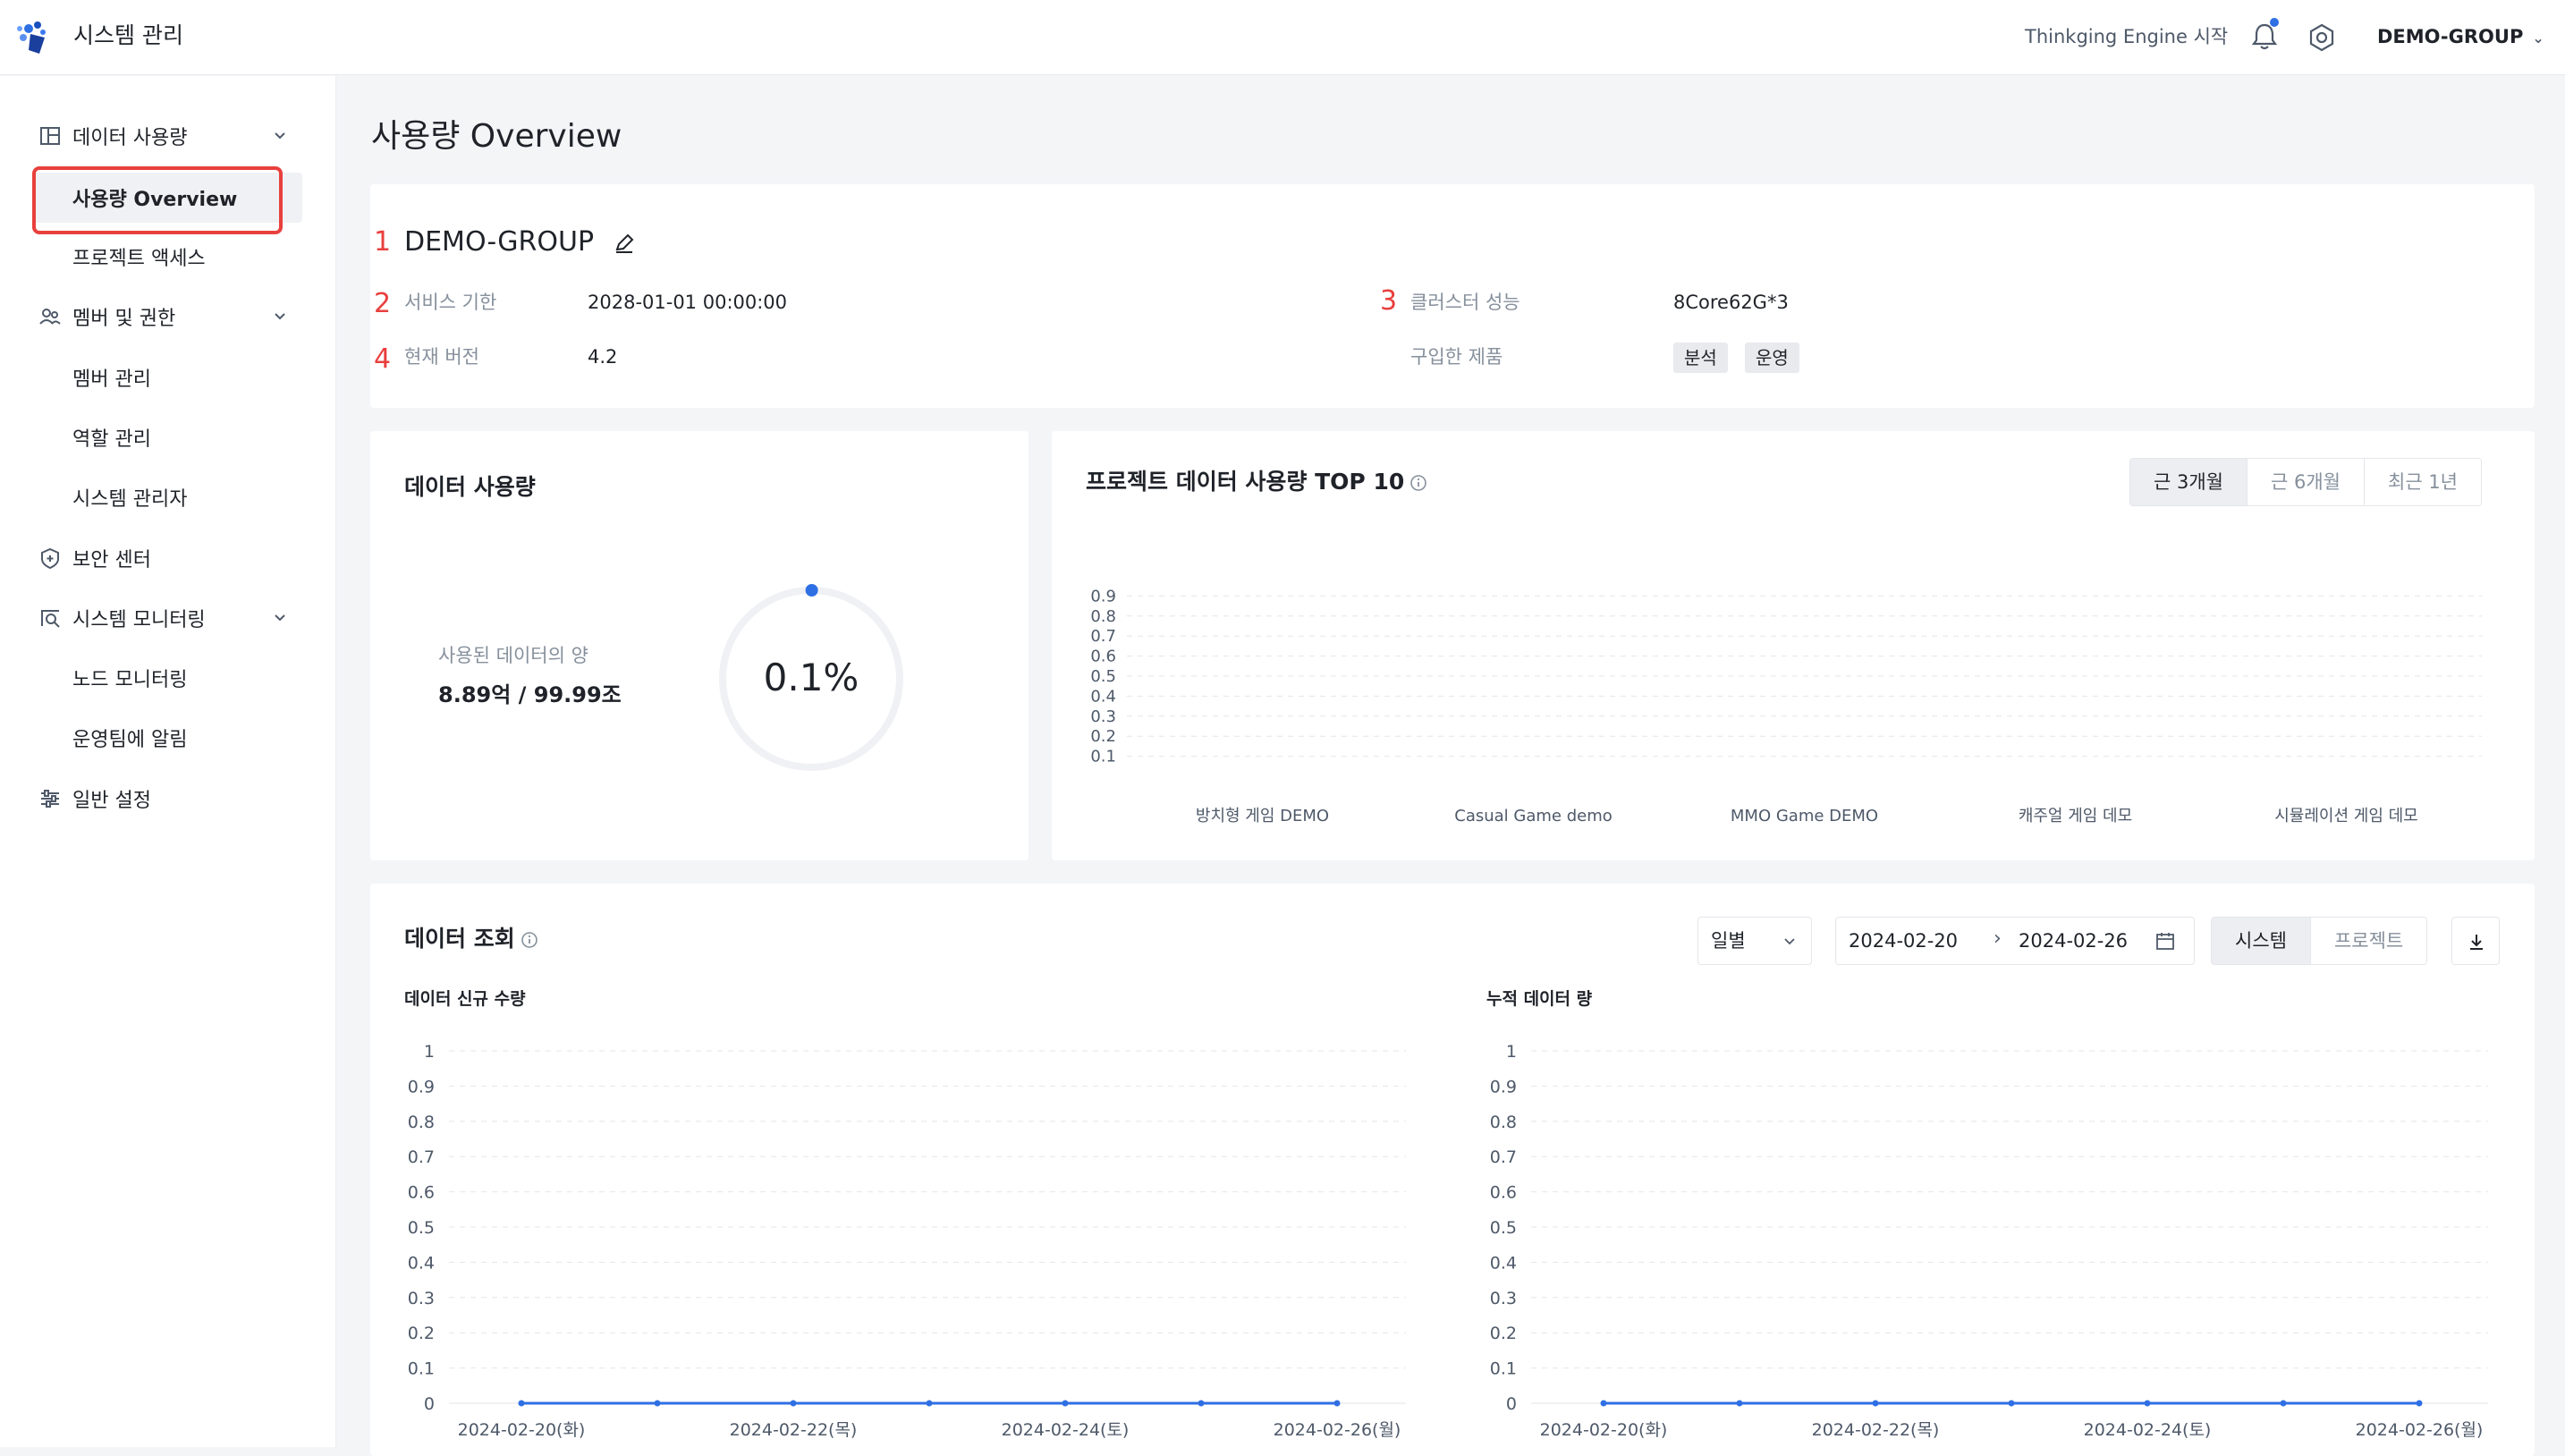  I want to click on sidebar-item-label: 운영팀에 알림, so click(130, 740).